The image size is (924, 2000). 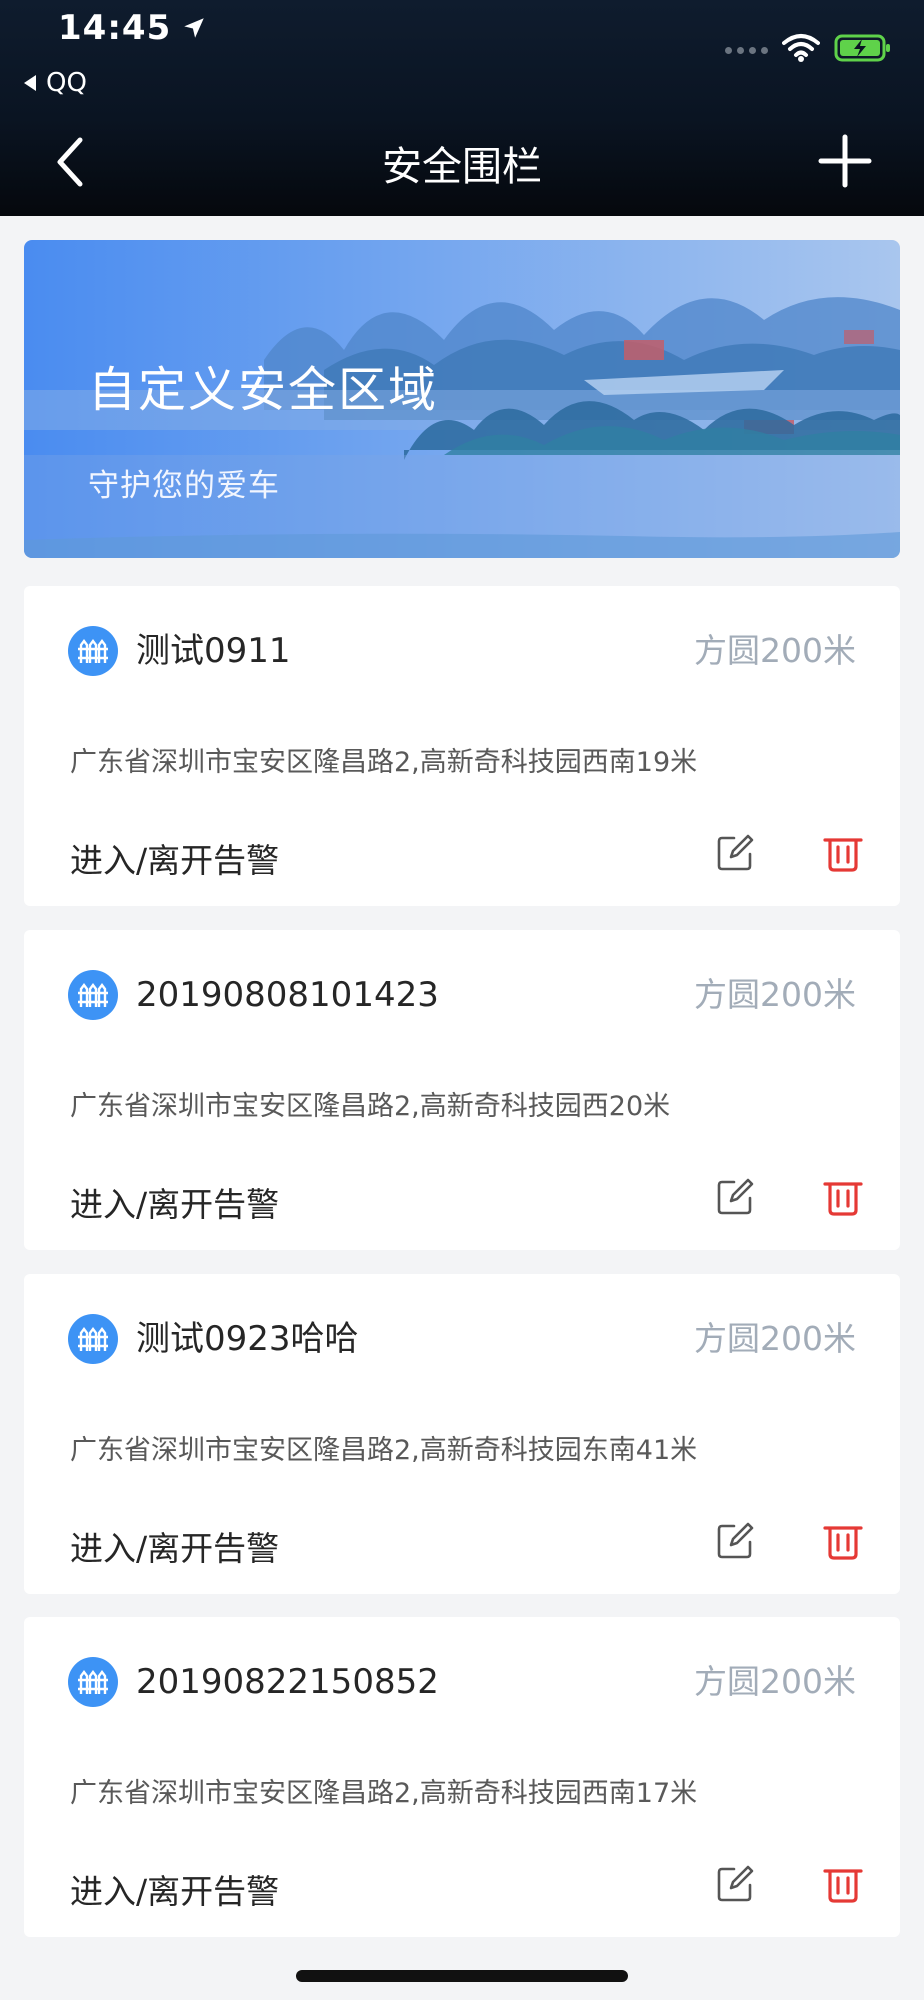 I want to click on fence-address: 广东省深圳市宝安区隆昌路2,高新奇科技园西南17米, so click(x=384, y=1793).